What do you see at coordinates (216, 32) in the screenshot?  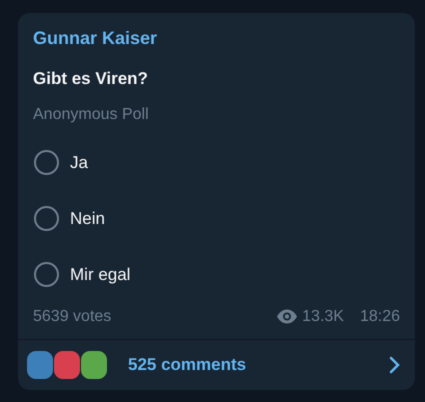 I see `author-name: Gunnar Kaiser` at bounding box center [216, 32].